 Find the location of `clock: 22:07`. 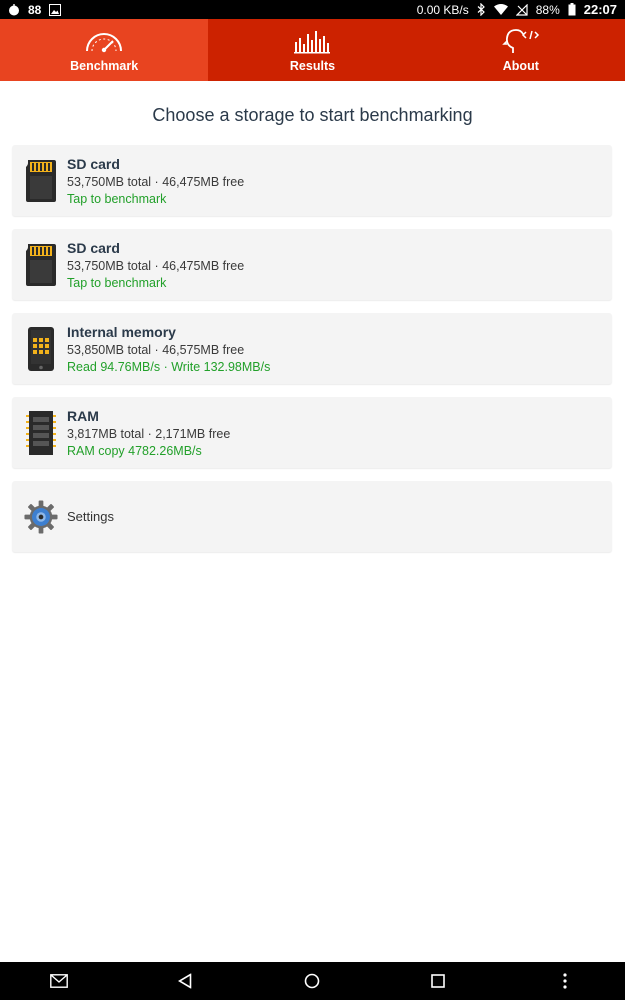

clock: 22:07 is located at coordinates (600, 9).